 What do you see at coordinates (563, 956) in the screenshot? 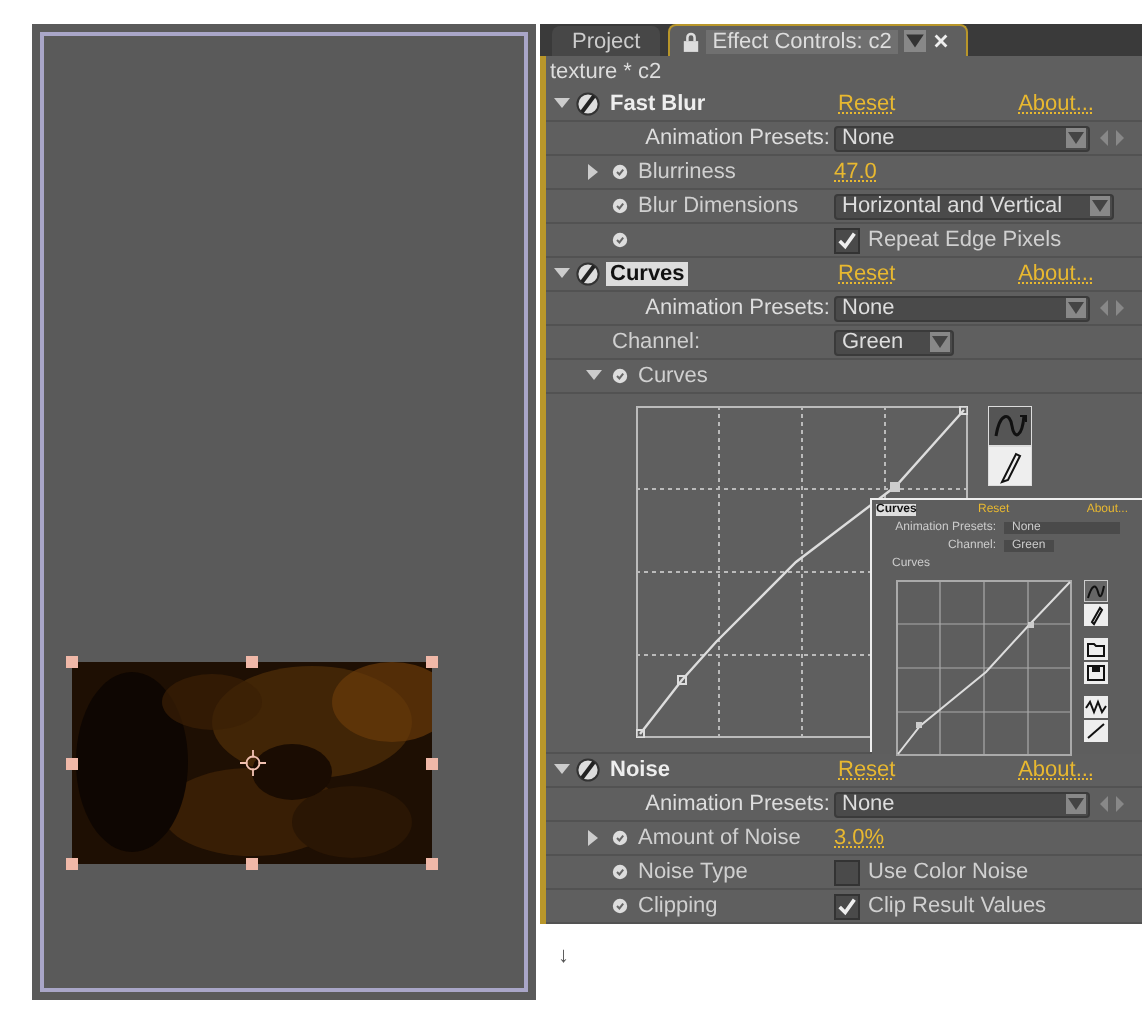
I see `arrow-mark: ↓` at bounding box center [563, 956].